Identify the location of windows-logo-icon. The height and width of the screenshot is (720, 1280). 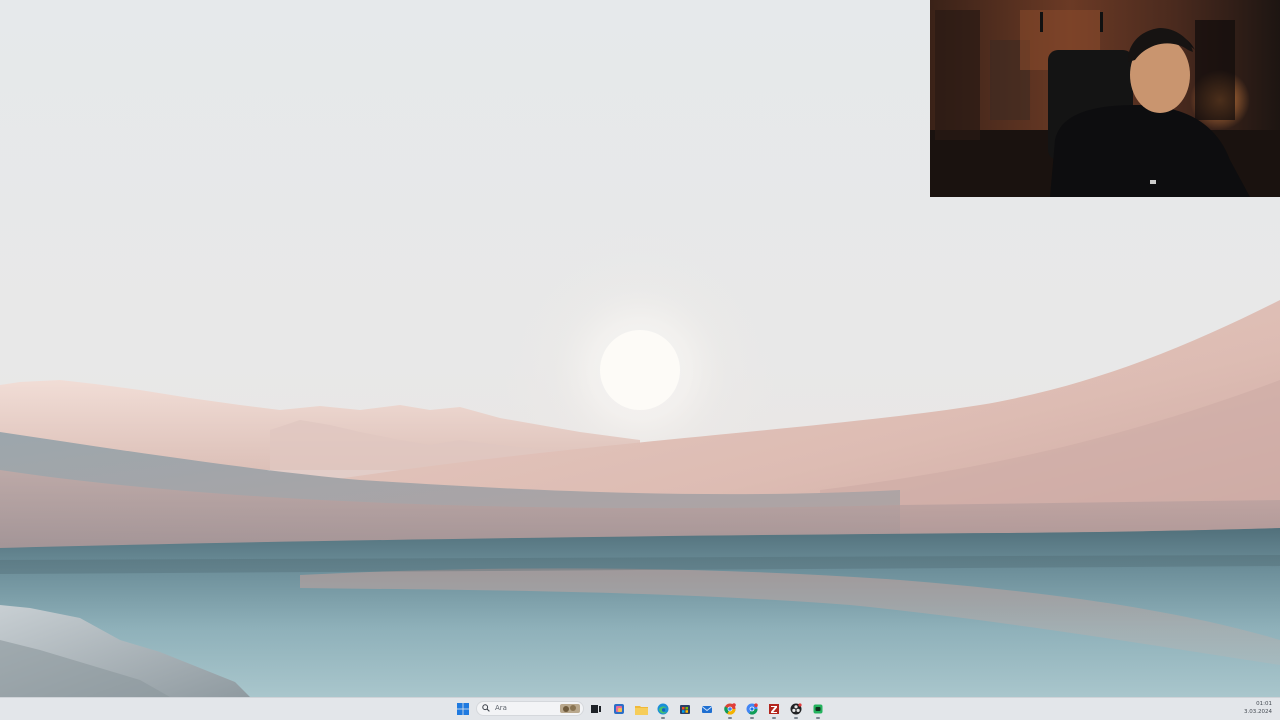
(463, 709).